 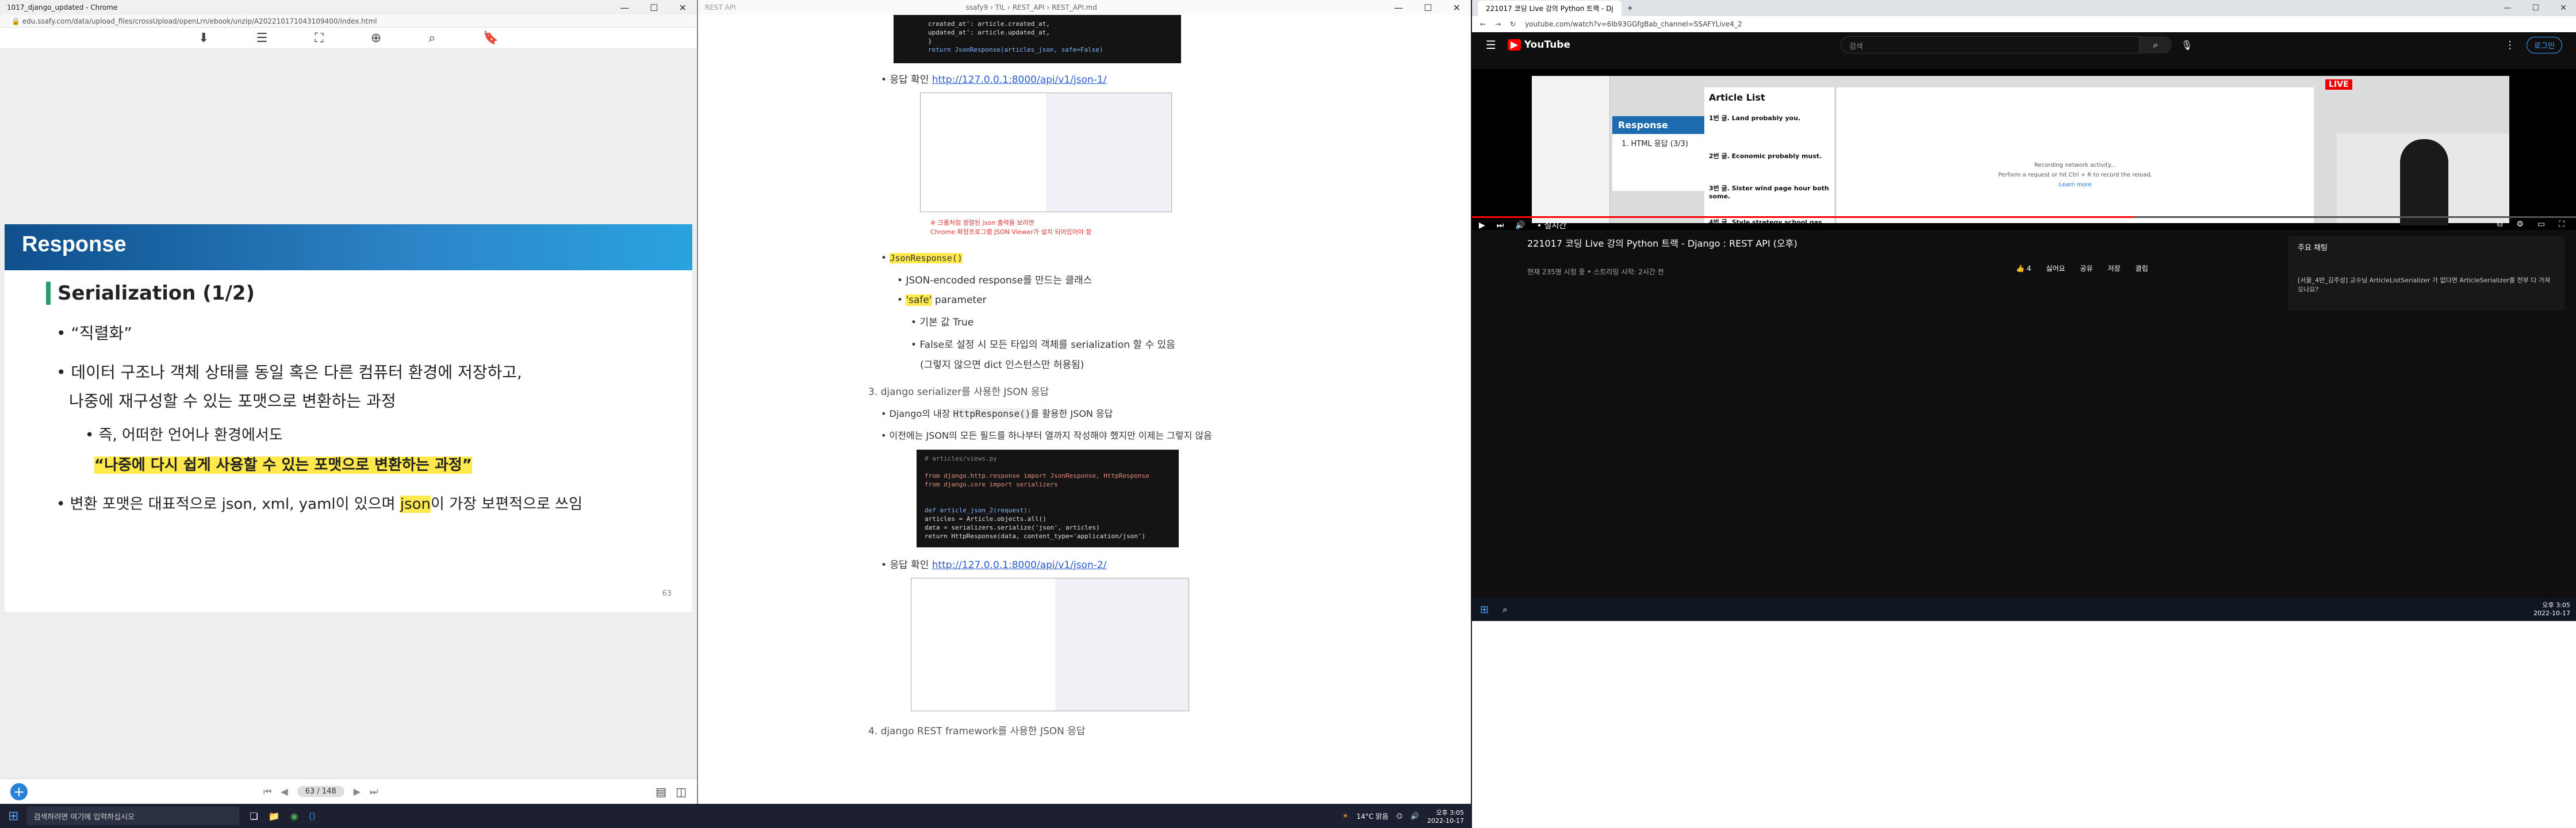 What do you see at coordinates (2563, 8) in the screenshot?
I see `yt-close-icon: ✕` at bounding box center [2563, 8].